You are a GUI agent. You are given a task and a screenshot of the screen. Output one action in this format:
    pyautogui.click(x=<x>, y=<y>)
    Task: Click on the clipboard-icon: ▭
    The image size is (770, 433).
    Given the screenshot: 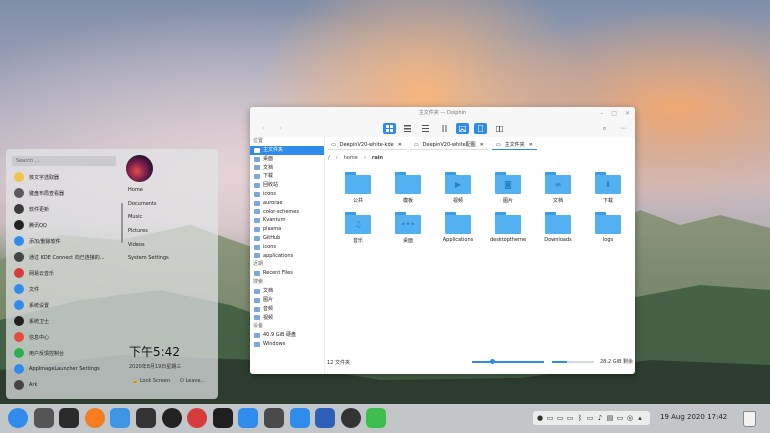 What is the action you would take?
    pyautogui.click(x=550, y=418)
    